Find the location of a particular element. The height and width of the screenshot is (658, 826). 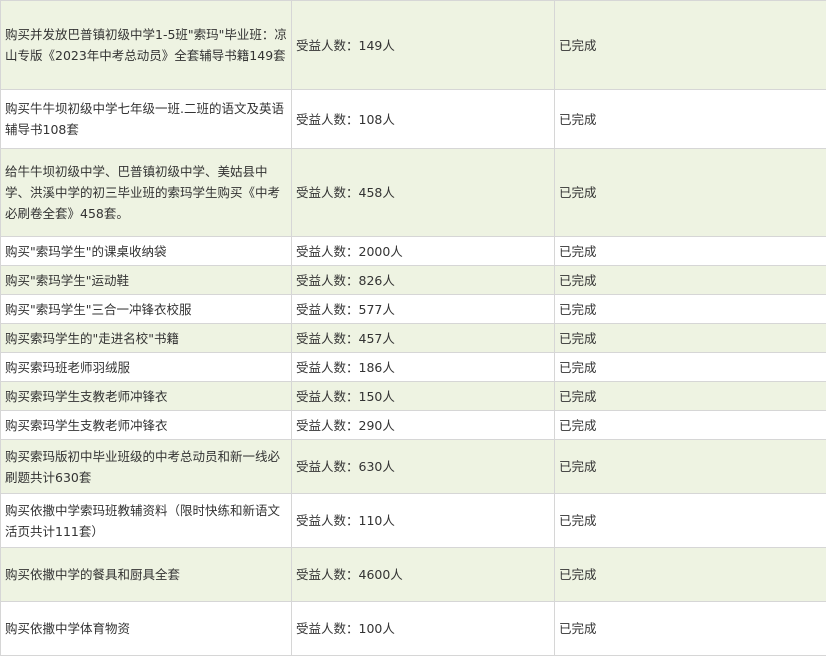

beneficiaries-cell: 受益人数：186人 is located at coordinates (423, 367).